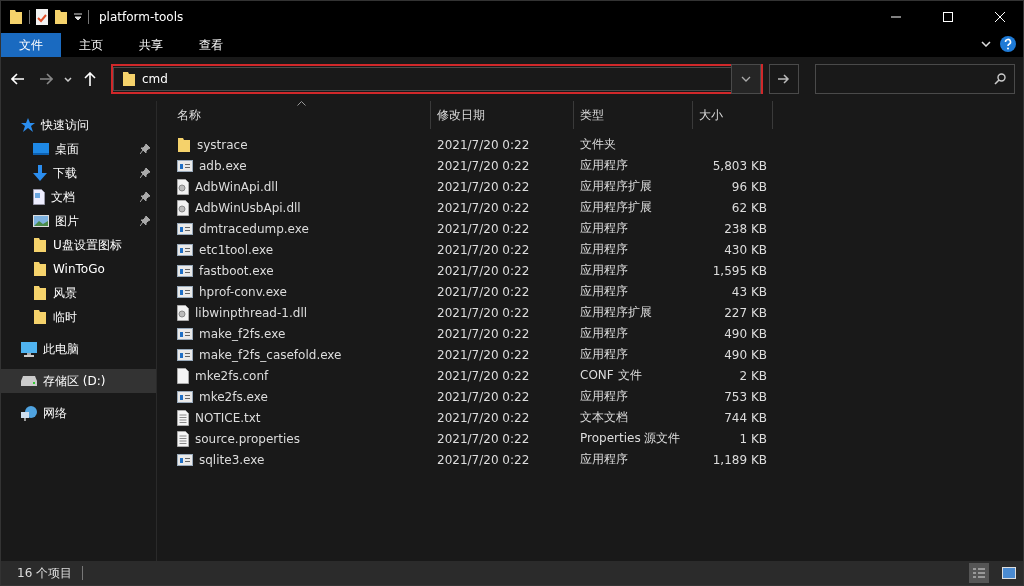  I want to click on address-dropdown-button, so click(746, 79).